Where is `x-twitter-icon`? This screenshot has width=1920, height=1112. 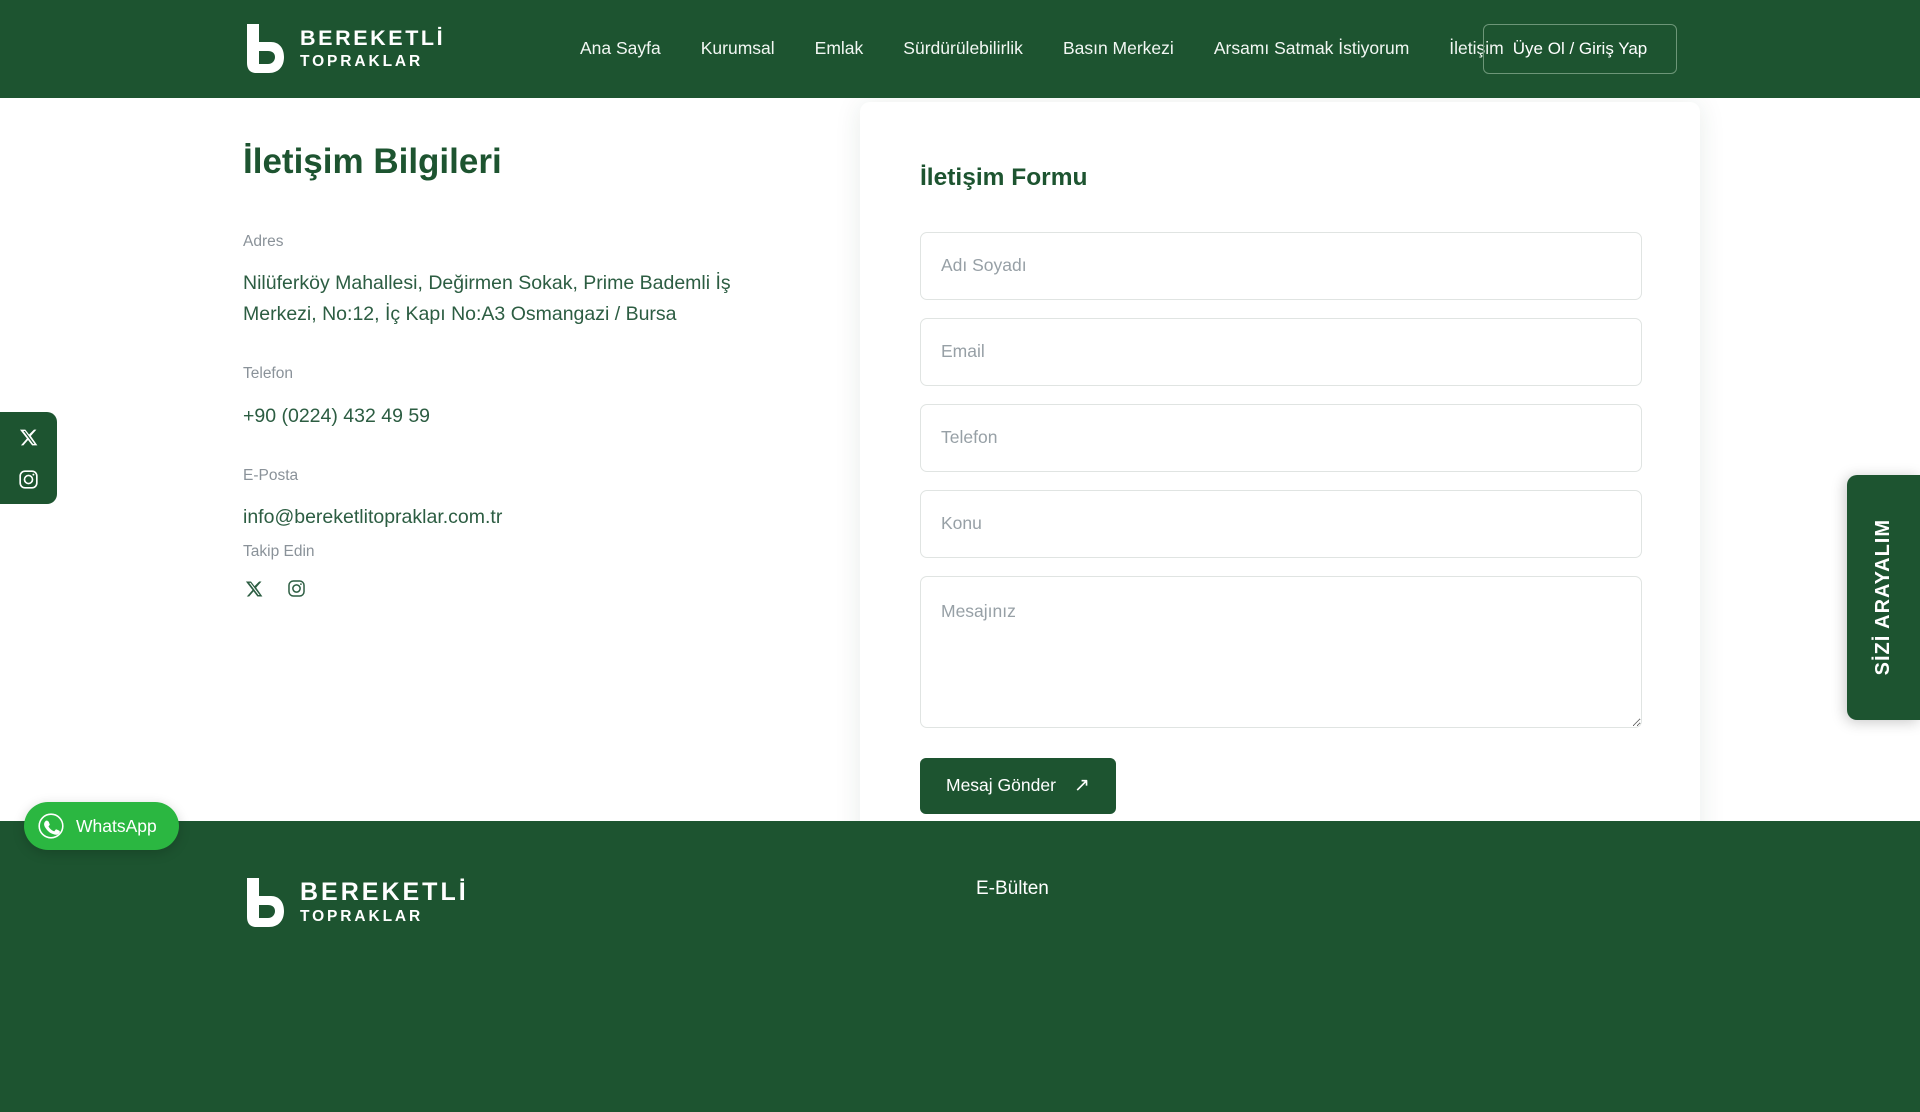
x-twitter-icon is located at coordinates (254, 589).